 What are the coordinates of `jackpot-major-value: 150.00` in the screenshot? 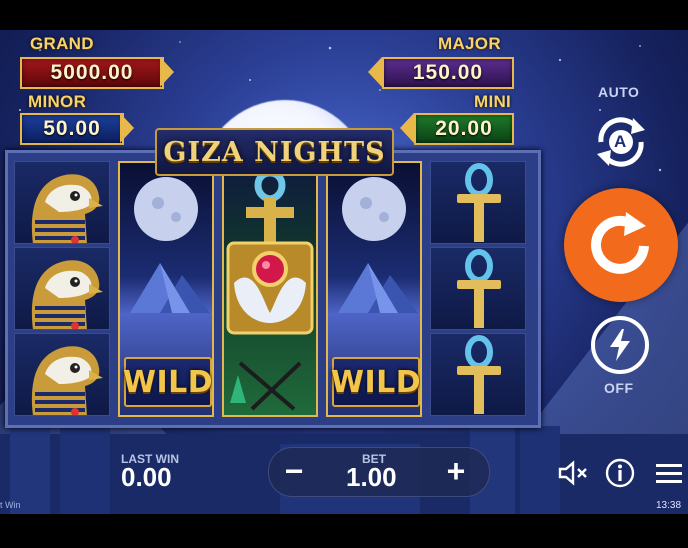 It's located at (448, 73).